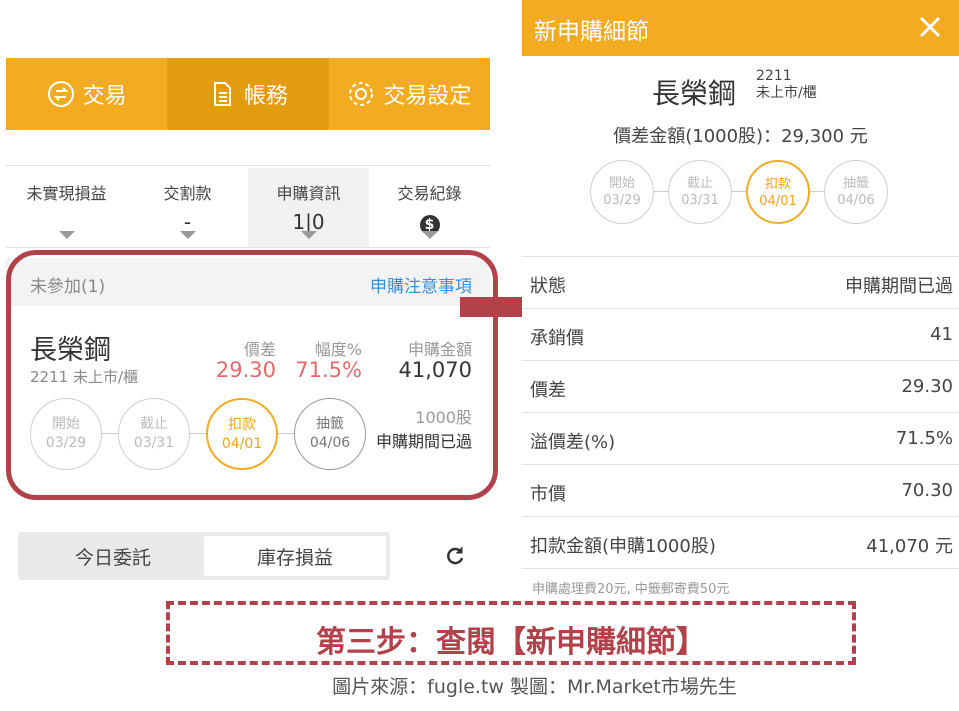 This screenshot has width=959, height=711. What do you see at coordinates (740, 334) in the screenshot?
I see `detail-row-underwriting-price: 承銷價 41` at bounding box center [740, 334].